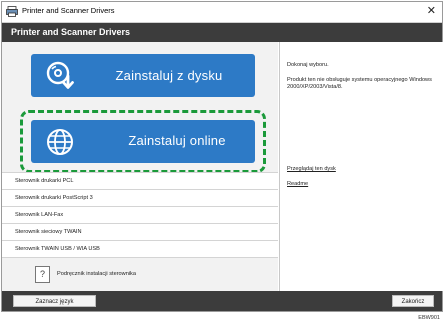 The image size is (448, 326). I want to click on browse-disk-link: Przeglądaj ten dysk, so click(311, 169).